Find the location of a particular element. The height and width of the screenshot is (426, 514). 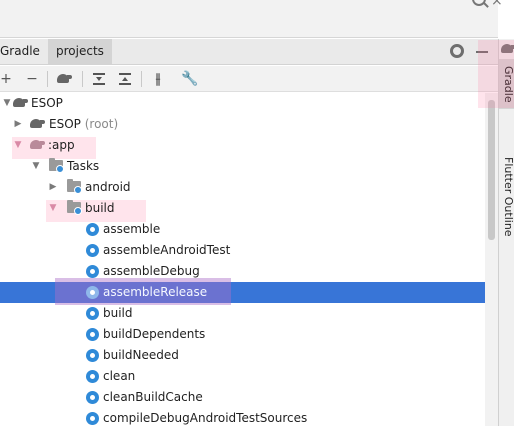

task-label: buildNeeded is located at coordinates (141, 355).